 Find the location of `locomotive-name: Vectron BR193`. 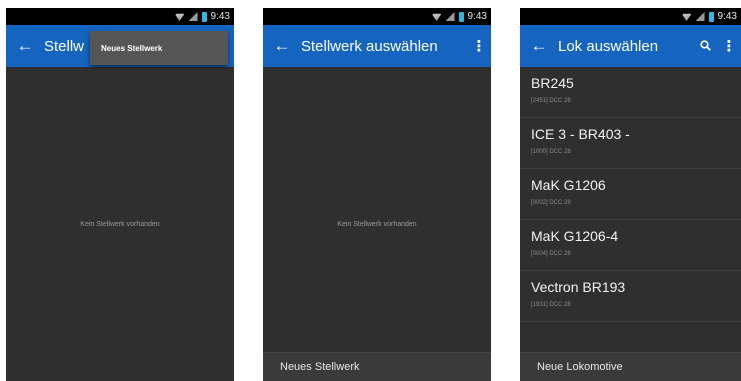

locomotive-name: Vectron BR193 is located at coordinates (578, 287).